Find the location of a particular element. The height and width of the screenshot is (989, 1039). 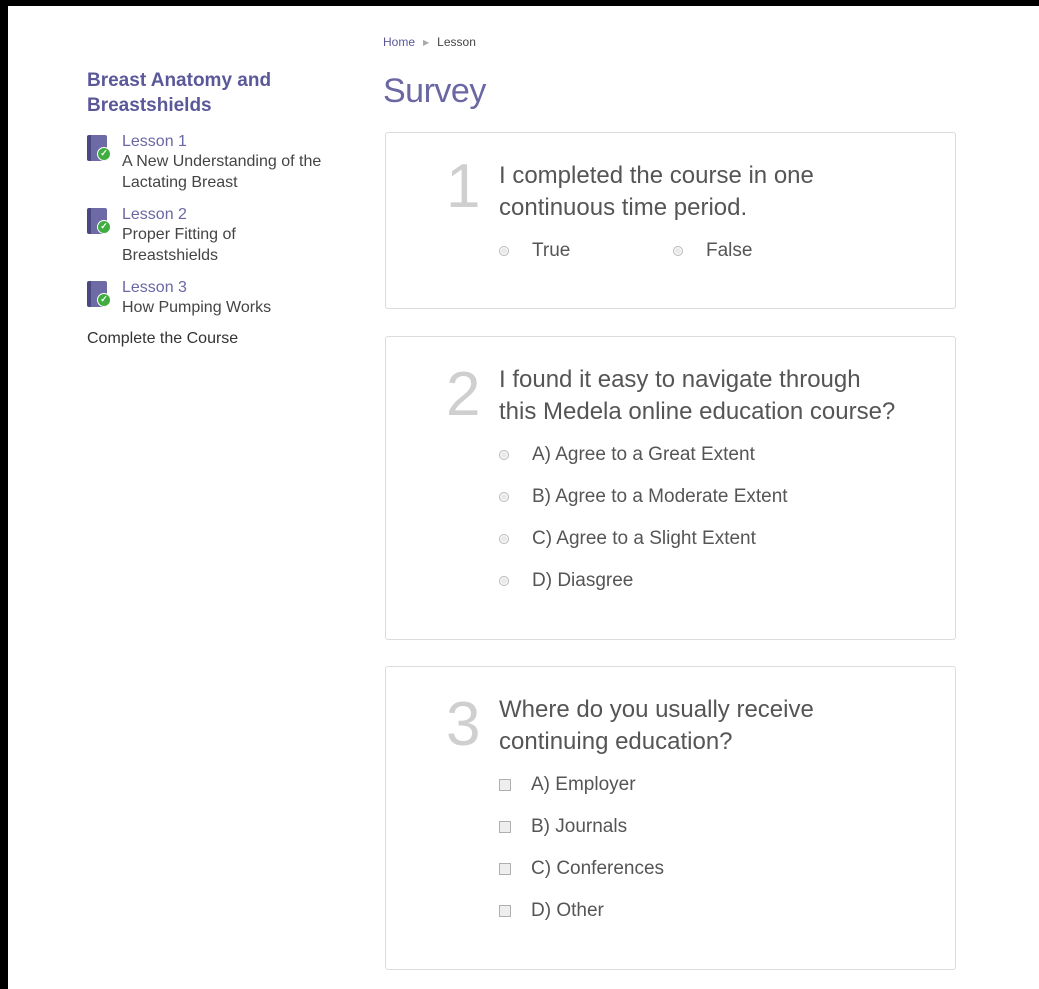

lesson-name: Breastshields is located at coordinates (170, 255).